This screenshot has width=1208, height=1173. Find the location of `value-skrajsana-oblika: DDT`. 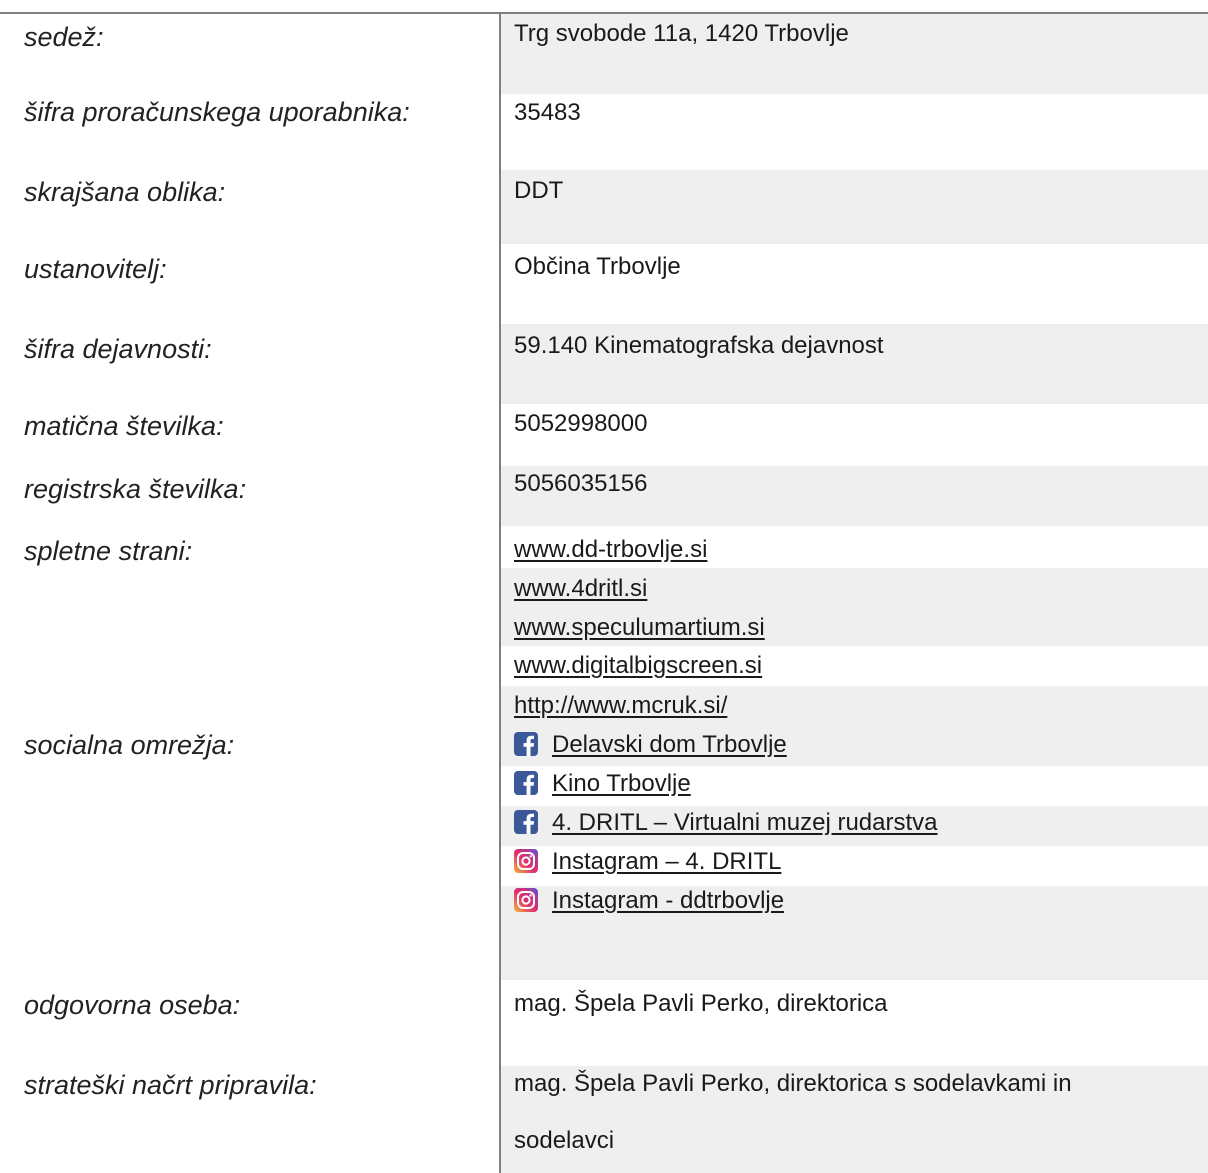

value-skrajsana-oblika: DDT is located at coordinates (539, 190).